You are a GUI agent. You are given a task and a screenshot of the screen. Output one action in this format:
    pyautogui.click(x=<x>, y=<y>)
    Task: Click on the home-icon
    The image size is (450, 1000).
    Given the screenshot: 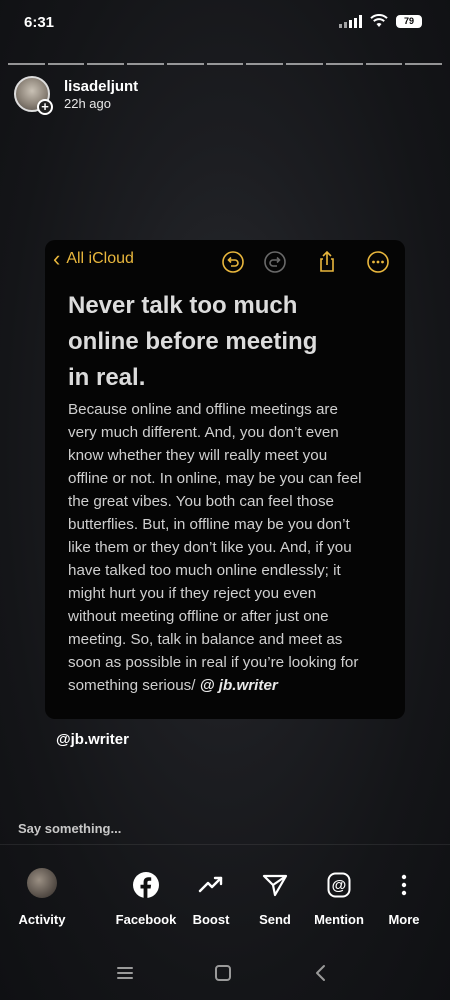 What is the action you would take?
    pyautogui.click(x=223, y=973)
    